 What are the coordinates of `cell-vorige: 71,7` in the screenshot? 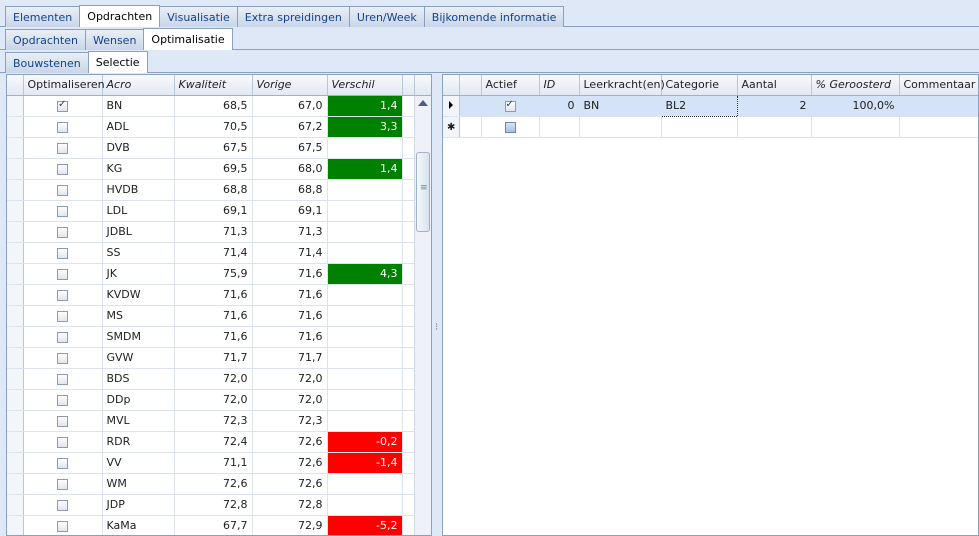 It's located at (290, 358).